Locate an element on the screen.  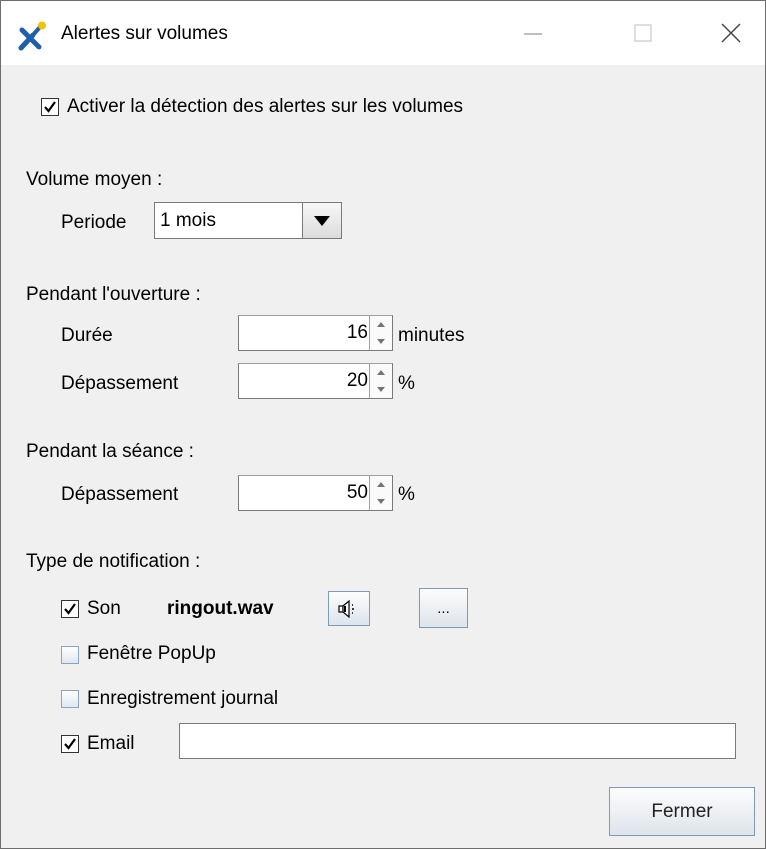
seance-depassement-spinner: 50 is located at coordinates (315, 493).